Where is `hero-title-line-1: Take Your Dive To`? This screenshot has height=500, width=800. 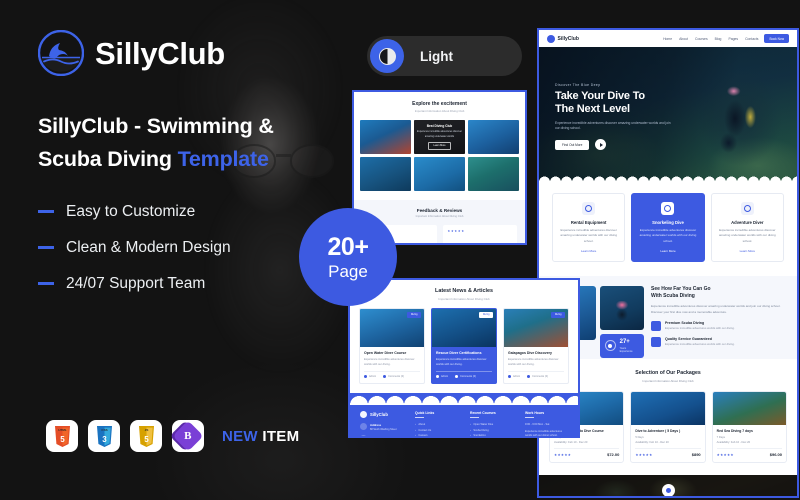
hero-title-line-1: Take Your Dive To is located at coordinates (600, 96).